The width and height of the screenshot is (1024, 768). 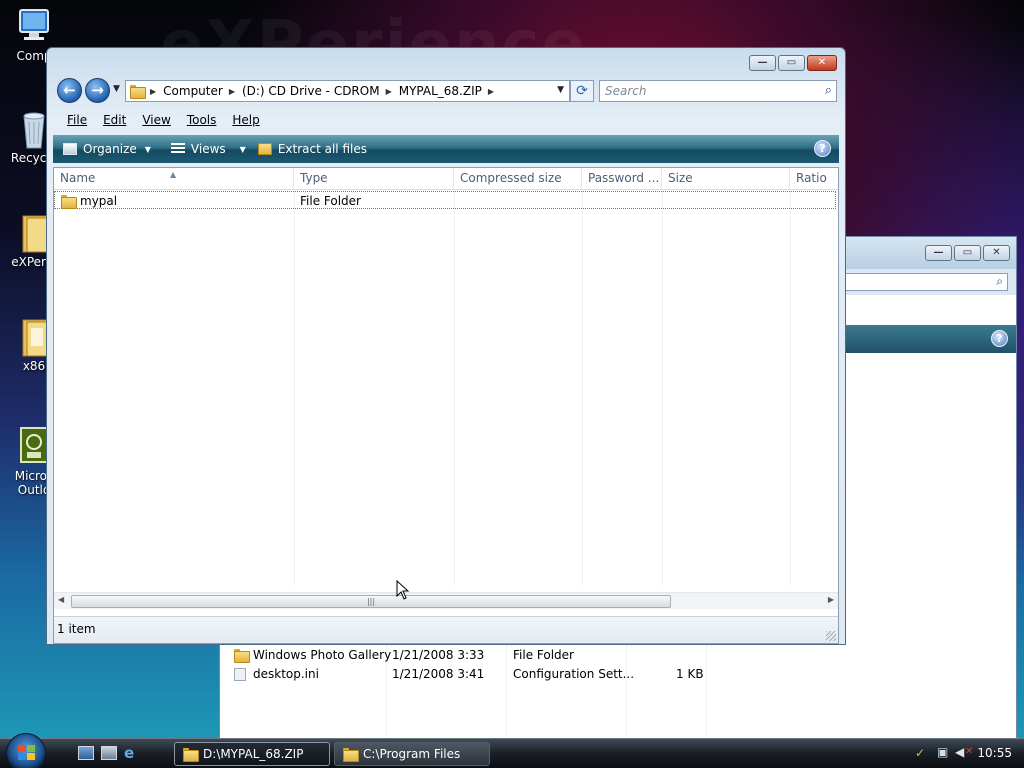 What do you see at coordinates (286, 674) in the screenshot?
I see `file-name: desktop.ini` at bounding box center [286, 674].